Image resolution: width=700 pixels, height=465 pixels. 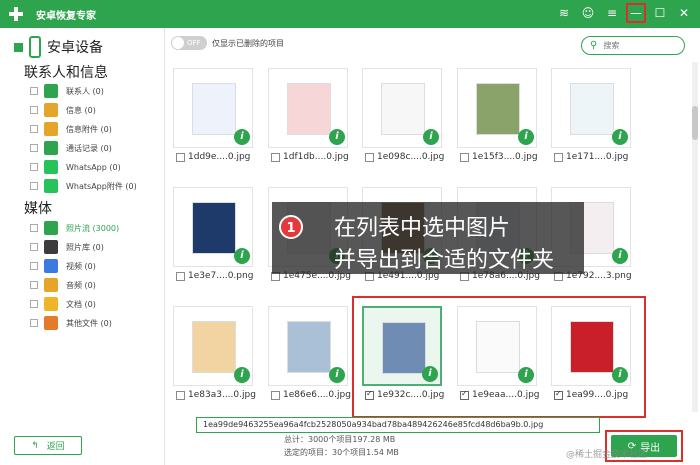 What do you see at coordinates (612, 13) in the screenshot?
I see `menu-icon: ≡` at bounding box center [612, 13].